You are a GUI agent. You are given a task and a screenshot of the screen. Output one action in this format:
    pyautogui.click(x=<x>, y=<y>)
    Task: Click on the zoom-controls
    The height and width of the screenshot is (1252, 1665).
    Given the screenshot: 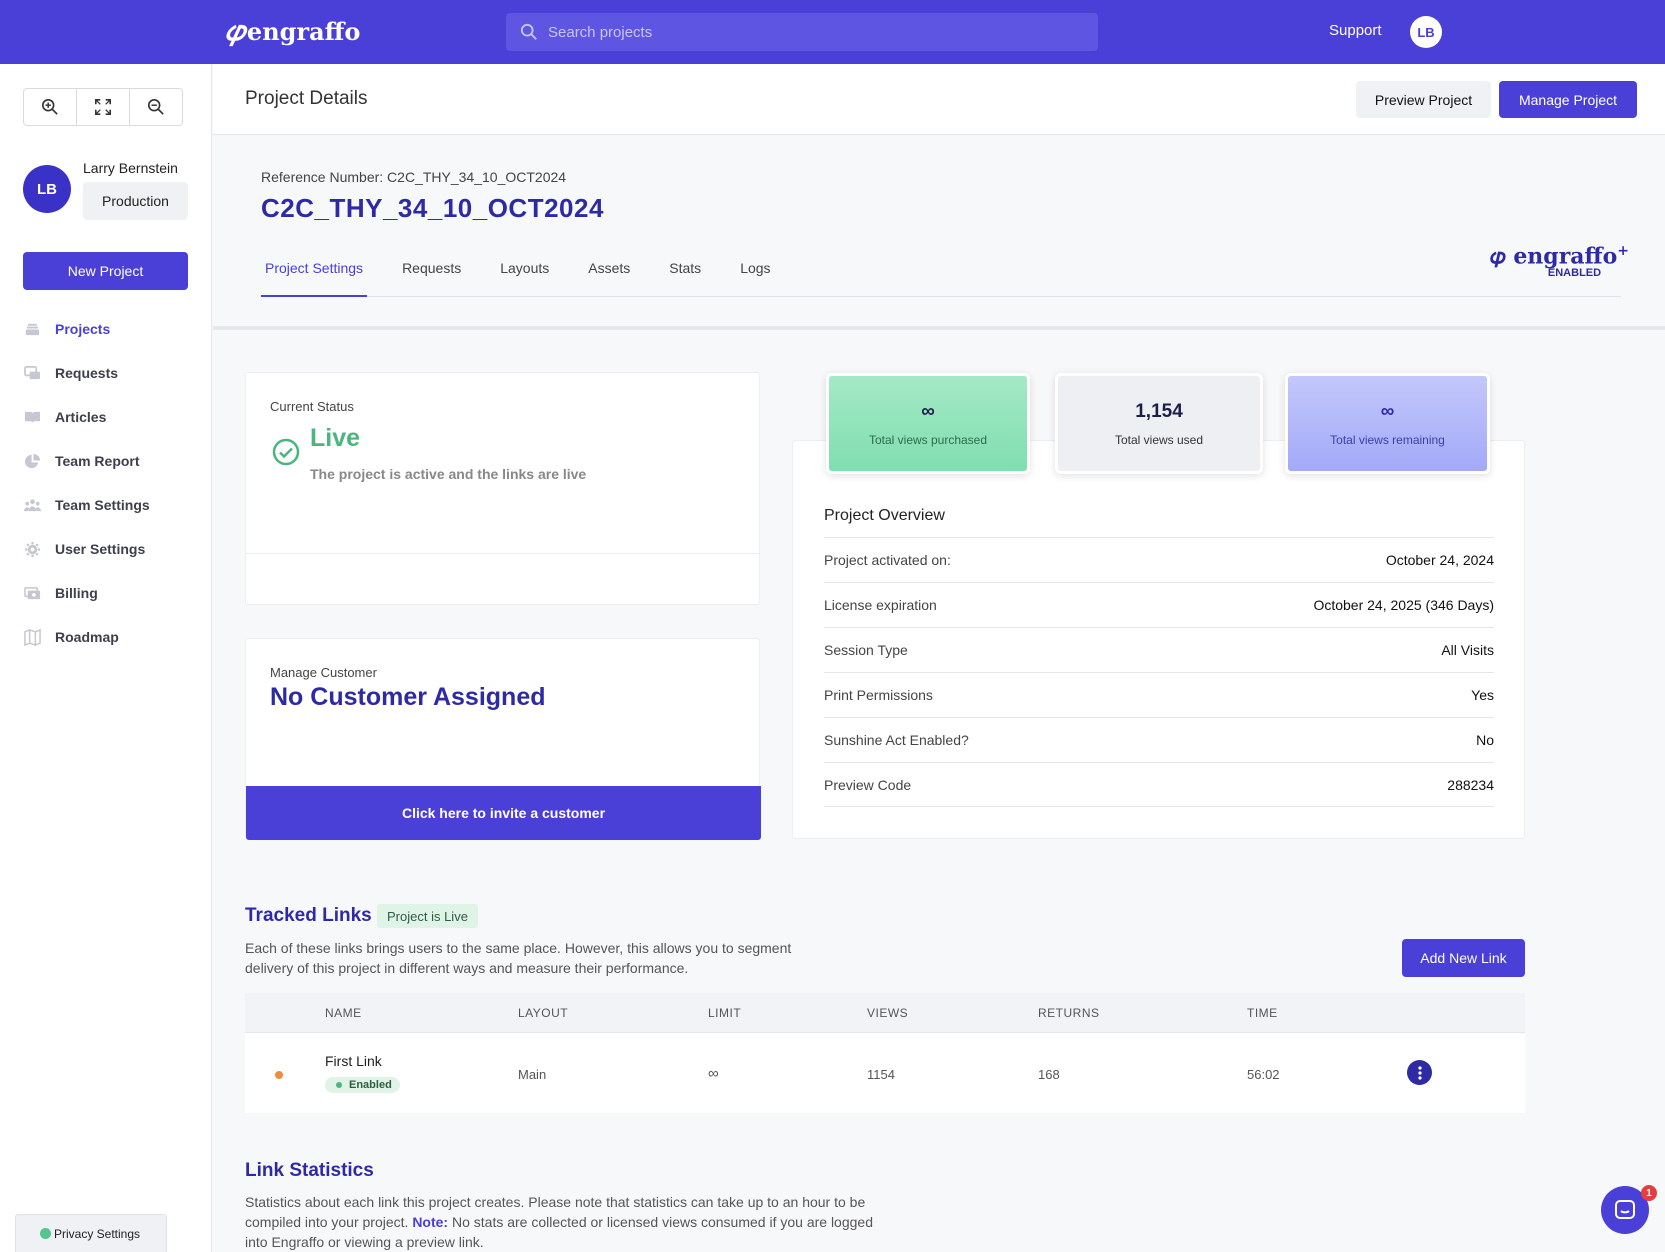 What is the action you would take?
    pyautogui.click(x=103, y=107)
    